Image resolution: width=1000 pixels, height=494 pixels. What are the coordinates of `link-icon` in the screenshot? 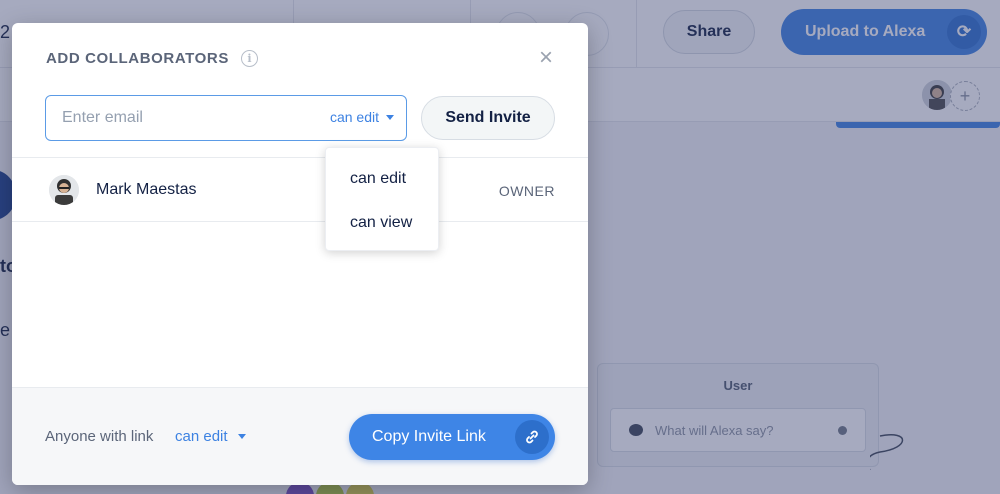 It's located at (532, 437).